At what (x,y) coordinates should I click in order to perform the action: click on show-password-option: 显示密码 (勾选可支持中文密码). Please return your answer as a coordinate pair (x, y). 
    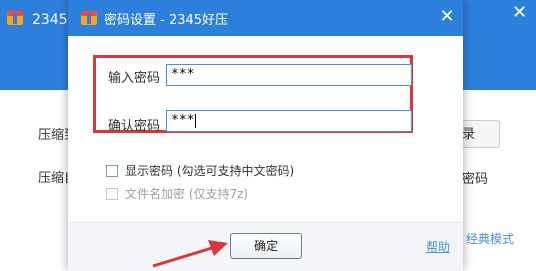
    Looking at the image, I should click on (200, 170).